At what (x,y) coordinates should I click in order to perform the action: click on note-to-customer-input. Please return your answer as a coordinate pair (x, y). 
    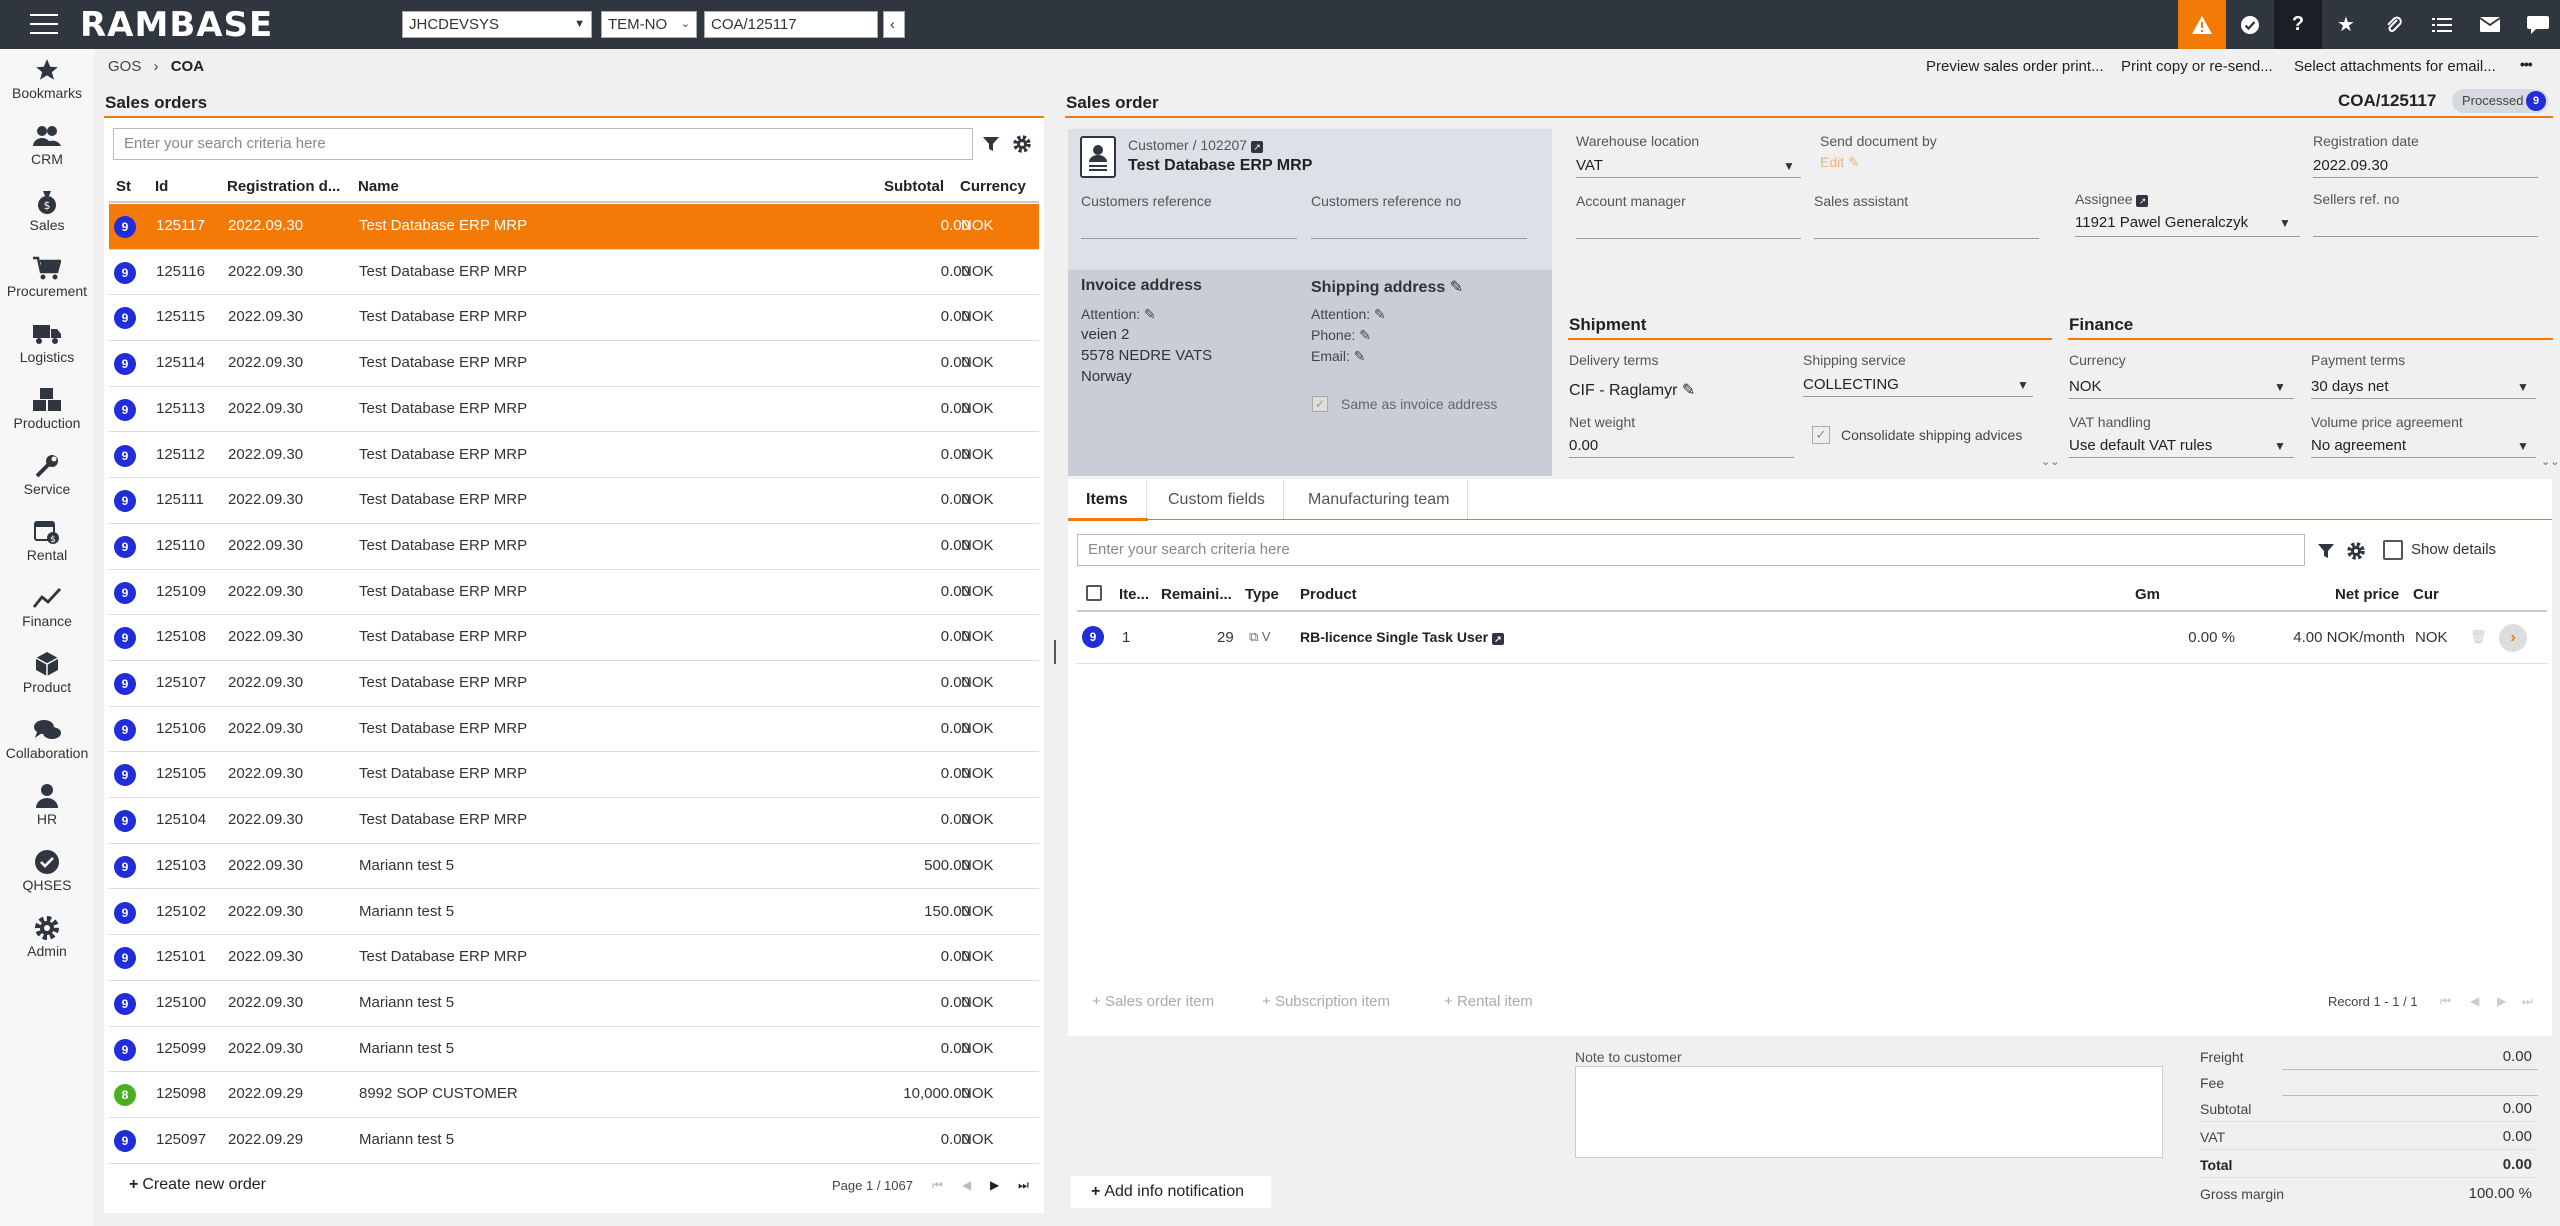
    Looking at the image, I should click on (1869, 1112).